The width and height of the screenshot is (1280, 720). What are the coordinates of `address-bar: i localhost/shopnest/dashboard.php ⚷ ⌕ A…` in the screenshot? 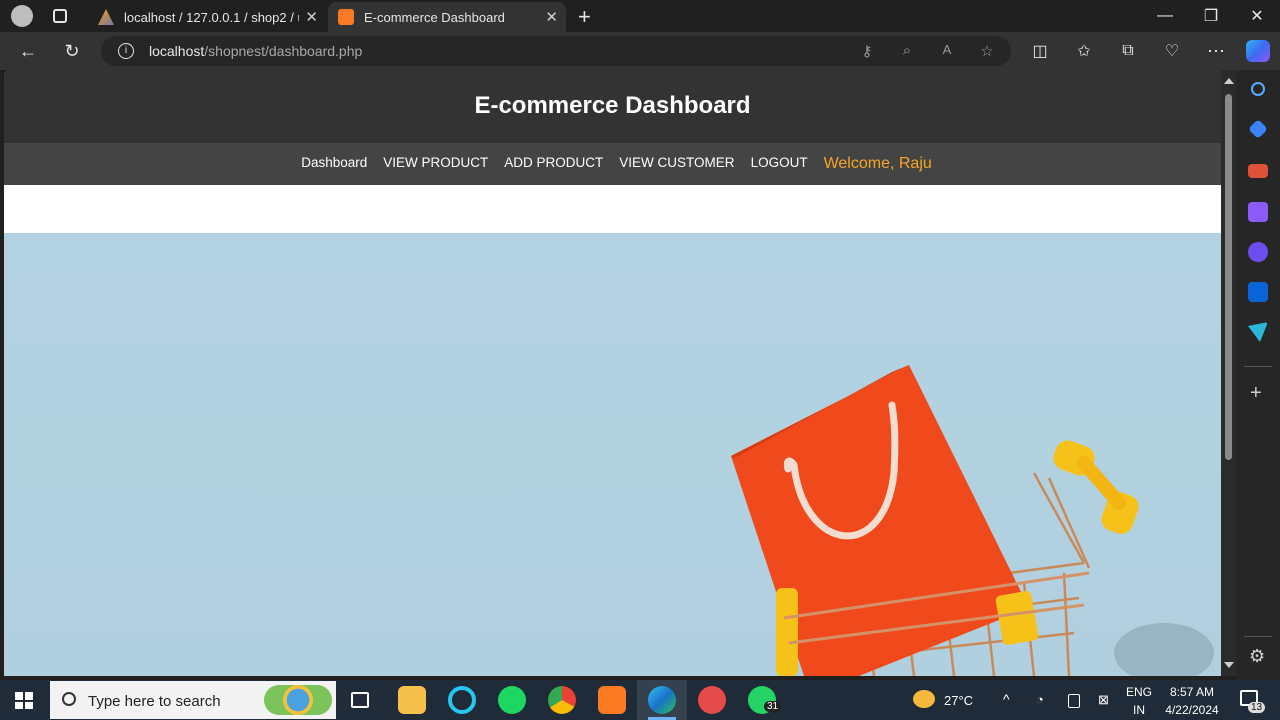 It's located at (556, 51).